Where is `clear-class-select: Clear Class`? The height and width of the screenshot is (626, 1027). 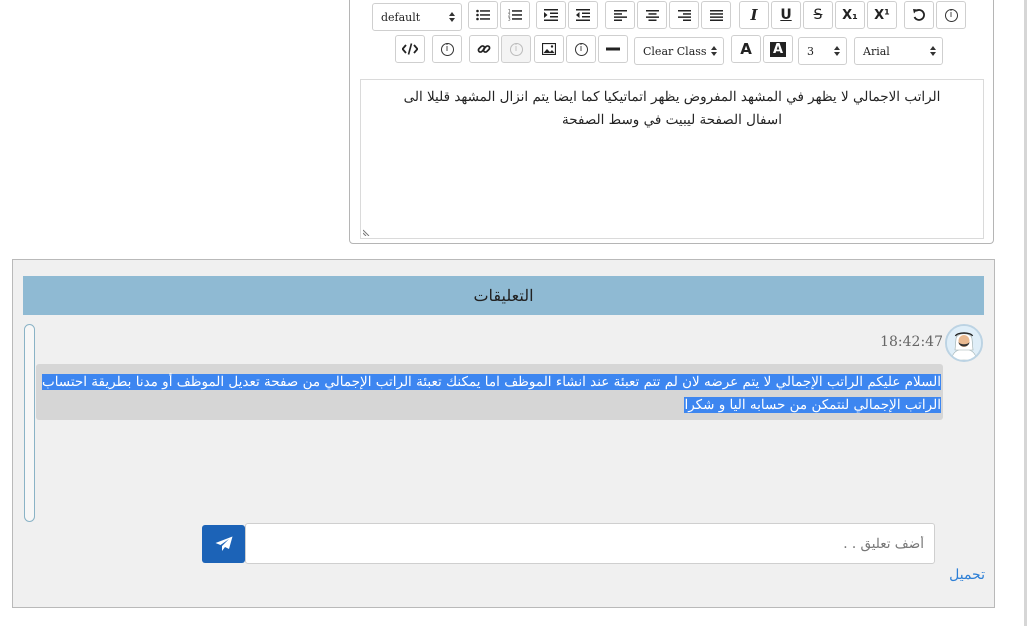
clear-class-select: Clear Class is located at coordinates (679, 51).